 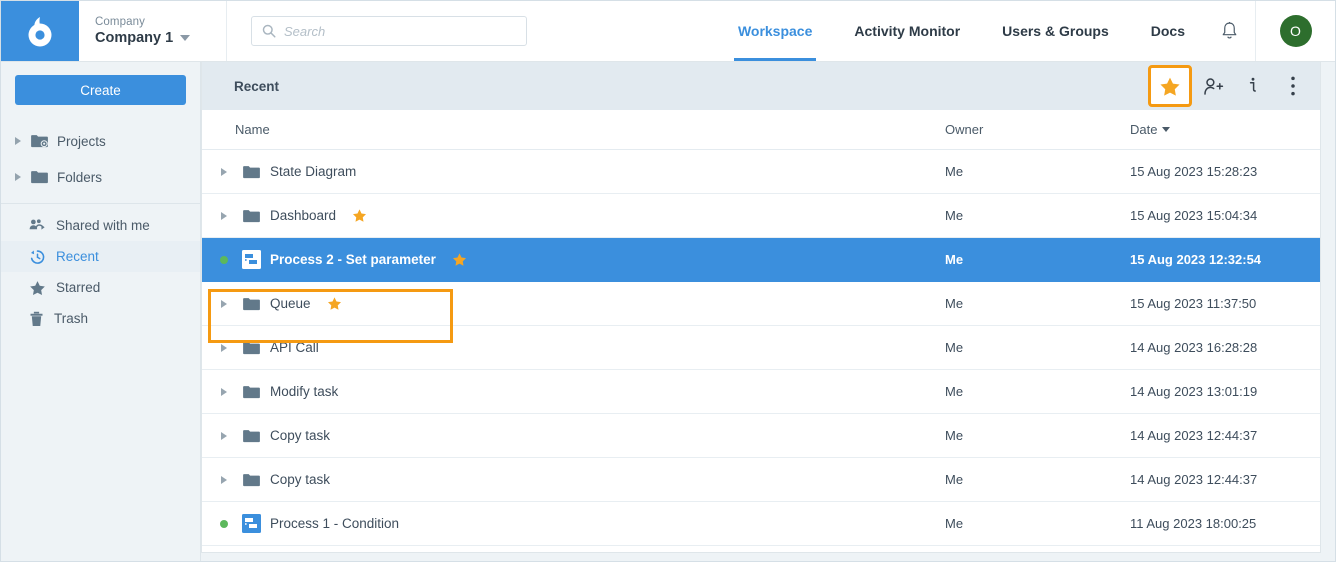 What do you see at coordinates (1225, 129) in the screenshot?
I see `column-header-date: Date` at bounding box center [1225, 129].